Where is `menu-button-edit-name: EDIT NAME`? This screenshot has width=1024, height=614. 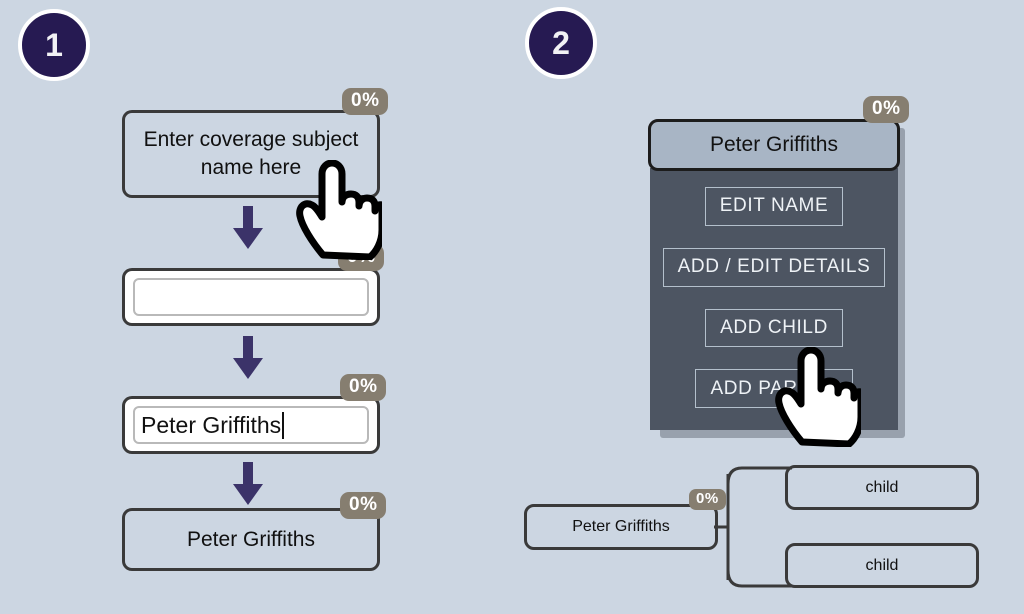 menu-button-edit-name: EDIT NAME is located at coordinates (774, 206).